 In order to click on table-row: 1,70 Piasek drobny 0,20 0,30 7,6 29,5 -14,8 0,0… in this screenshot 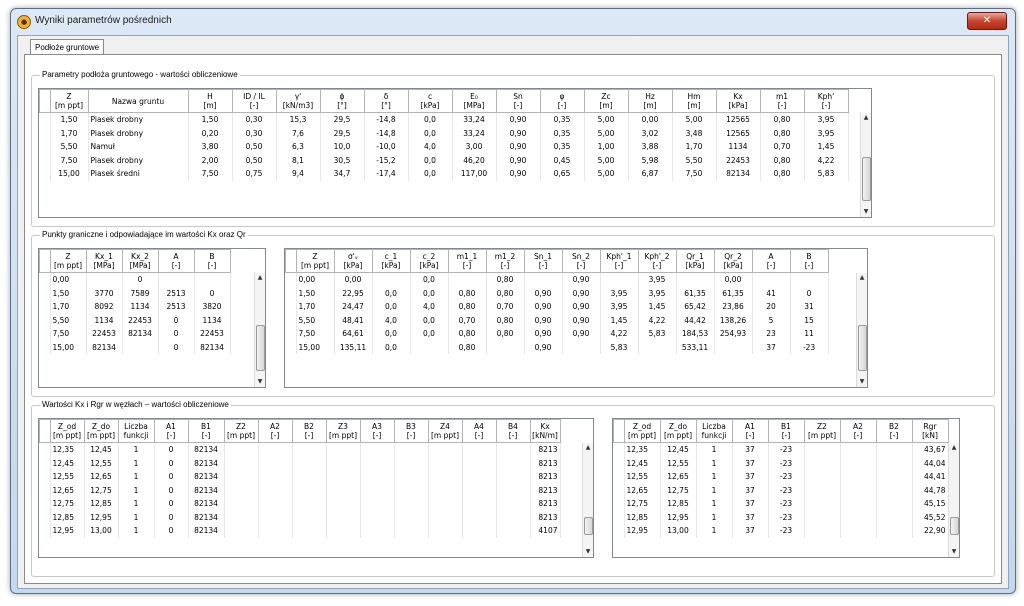, I will do `click(444, 133)`.